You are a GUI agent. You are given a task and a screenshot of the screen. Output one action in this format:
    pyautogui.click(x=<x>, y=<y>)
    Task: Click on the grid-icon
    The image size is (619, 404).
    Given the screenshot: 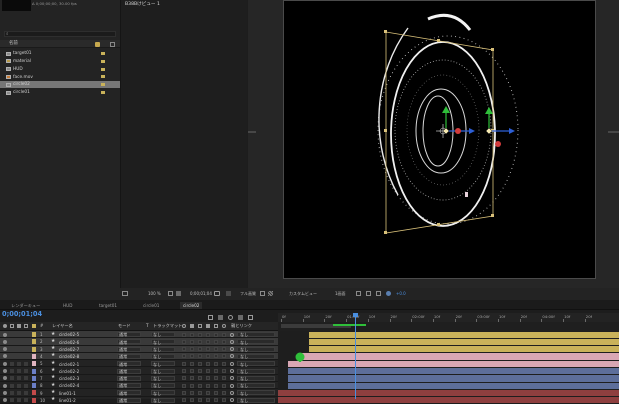 What is the action you would take?
    pyautogui.click(x=170, y=293)
    